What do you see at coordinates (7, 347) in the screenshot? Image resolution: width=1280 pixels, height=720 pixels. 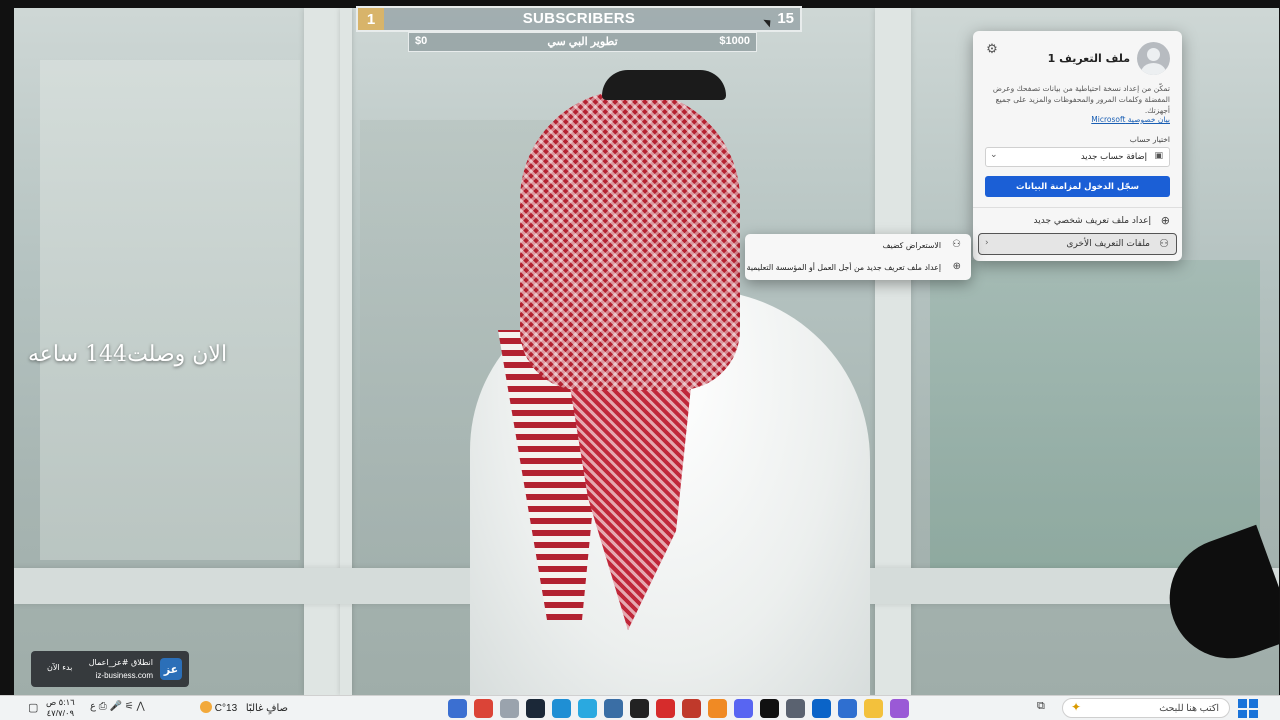 I see `left-border` at bounding box center [7, 347].